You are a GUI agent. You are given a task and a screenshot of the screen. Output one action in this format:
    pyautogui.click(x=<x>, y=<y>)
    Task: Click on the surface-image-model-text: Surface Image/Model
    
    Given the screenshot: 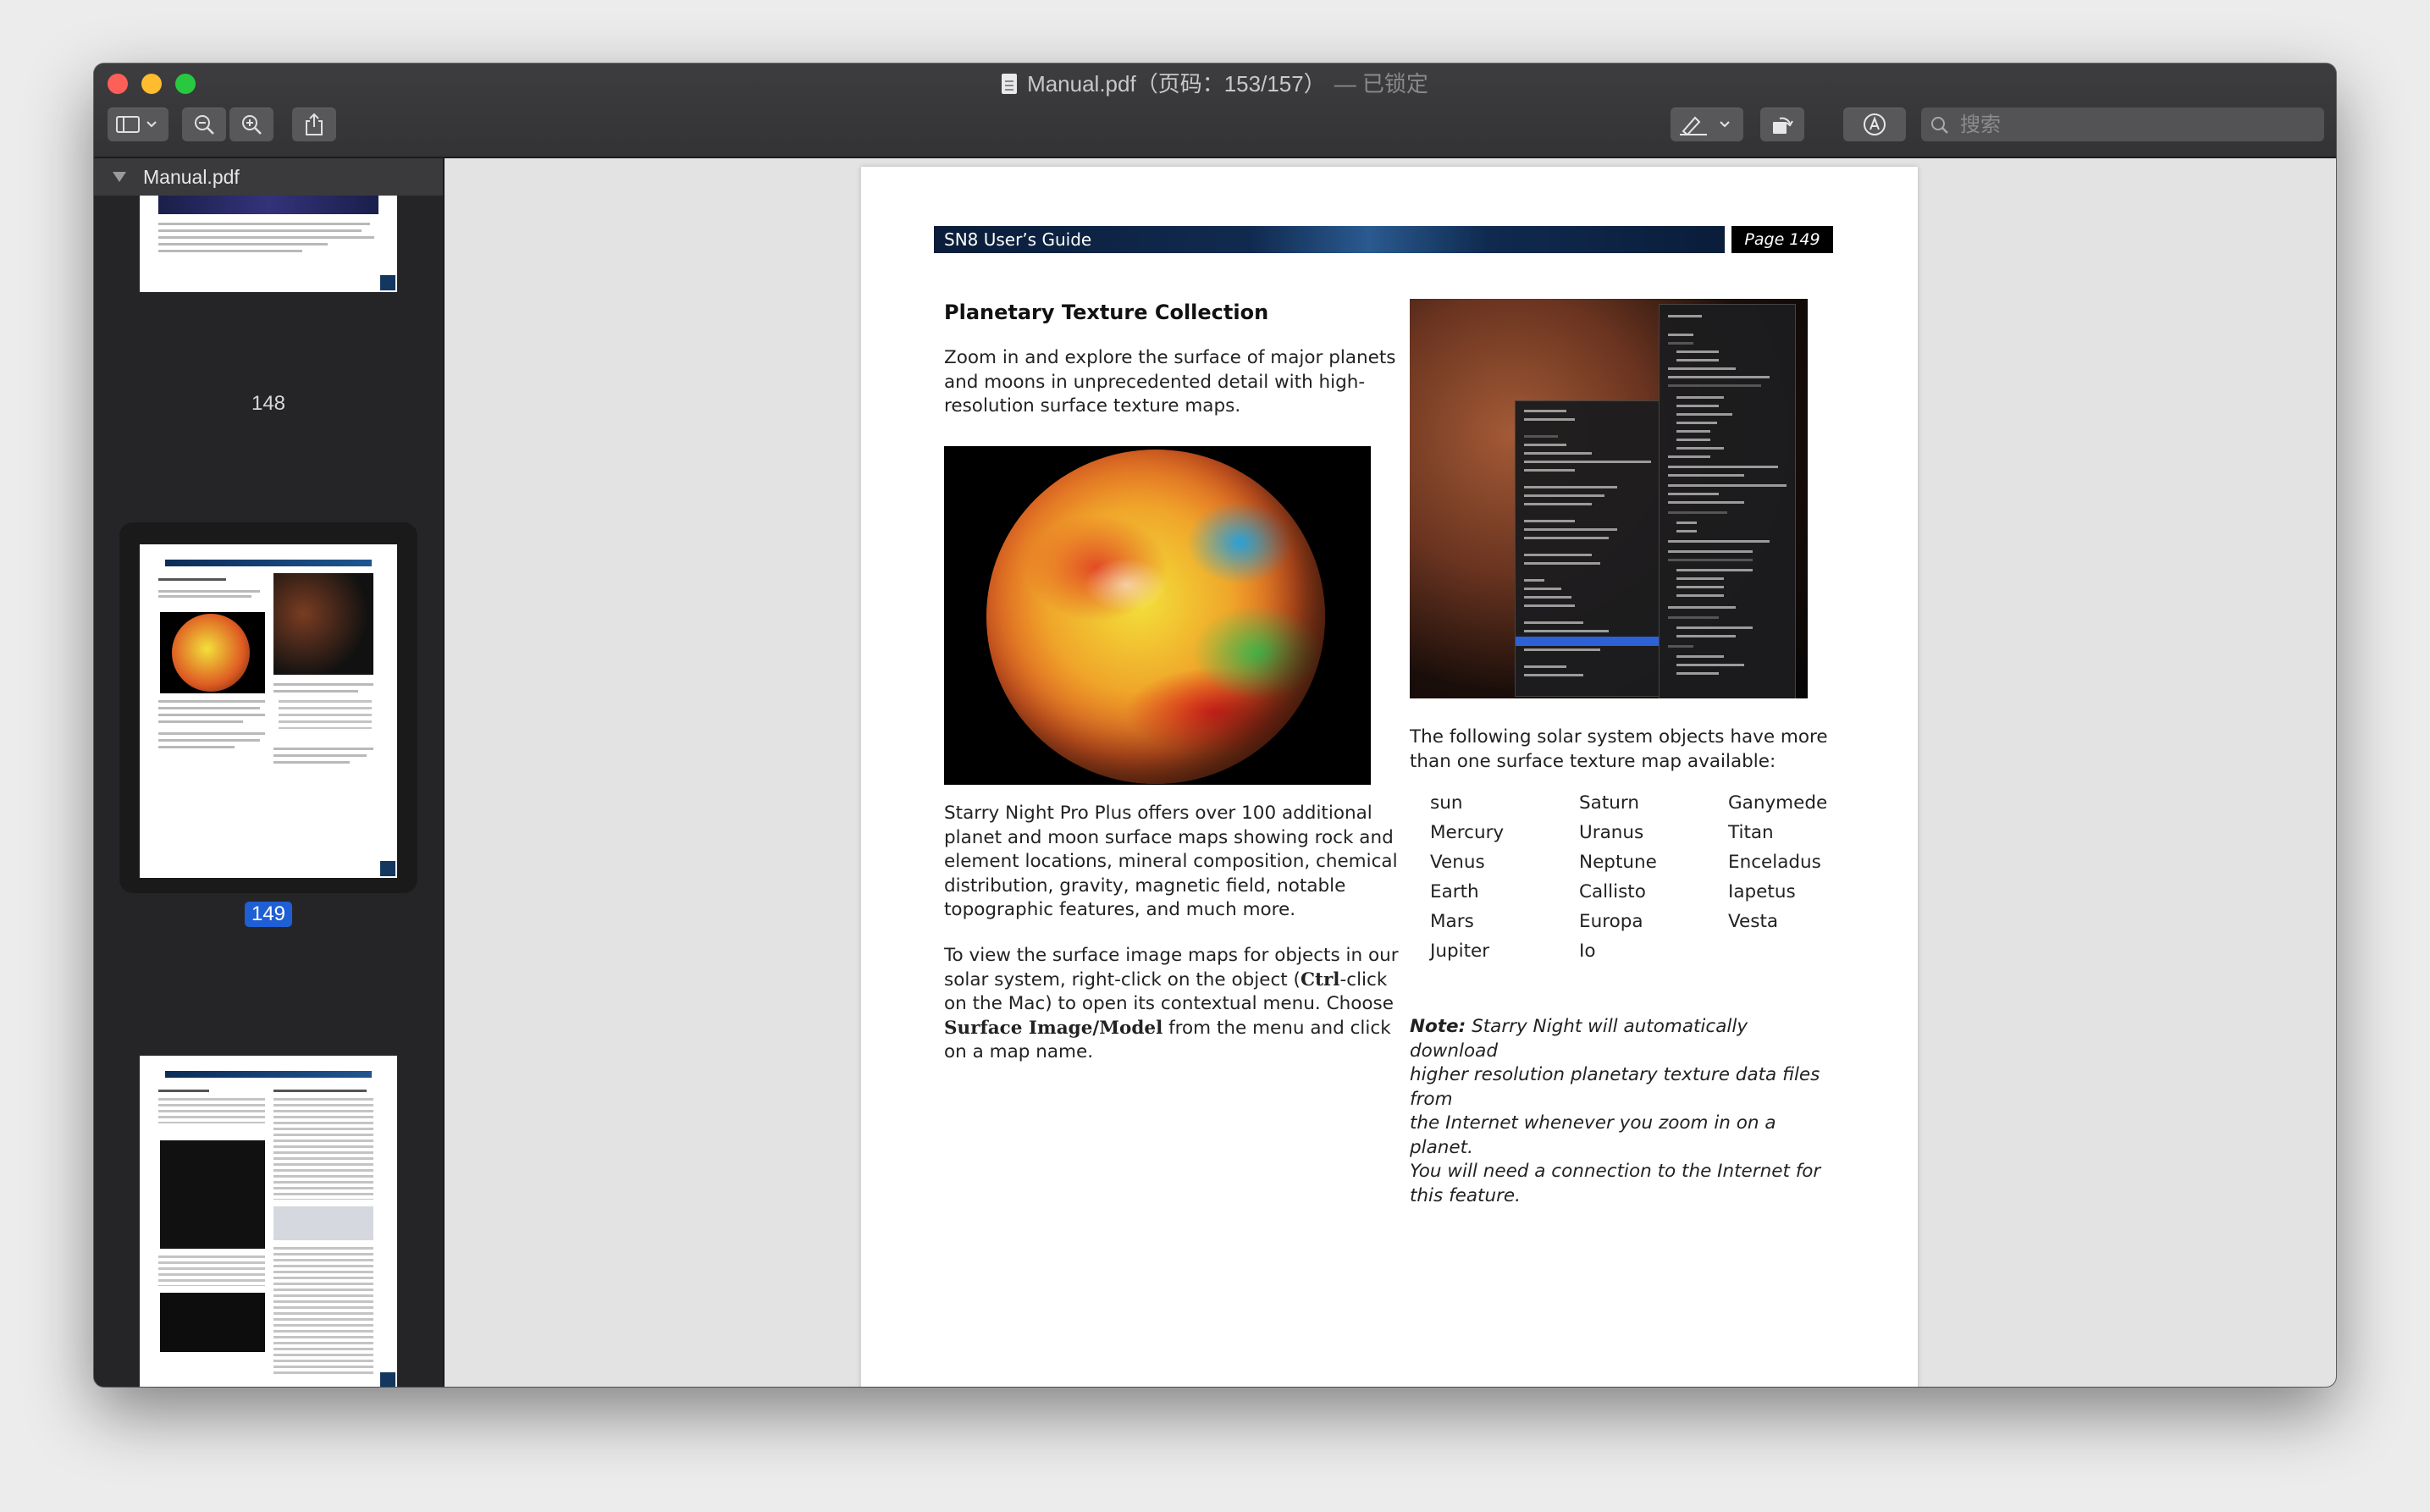 What is the action you would take?
    pyautogui.click(x=1053, y=1028)
    